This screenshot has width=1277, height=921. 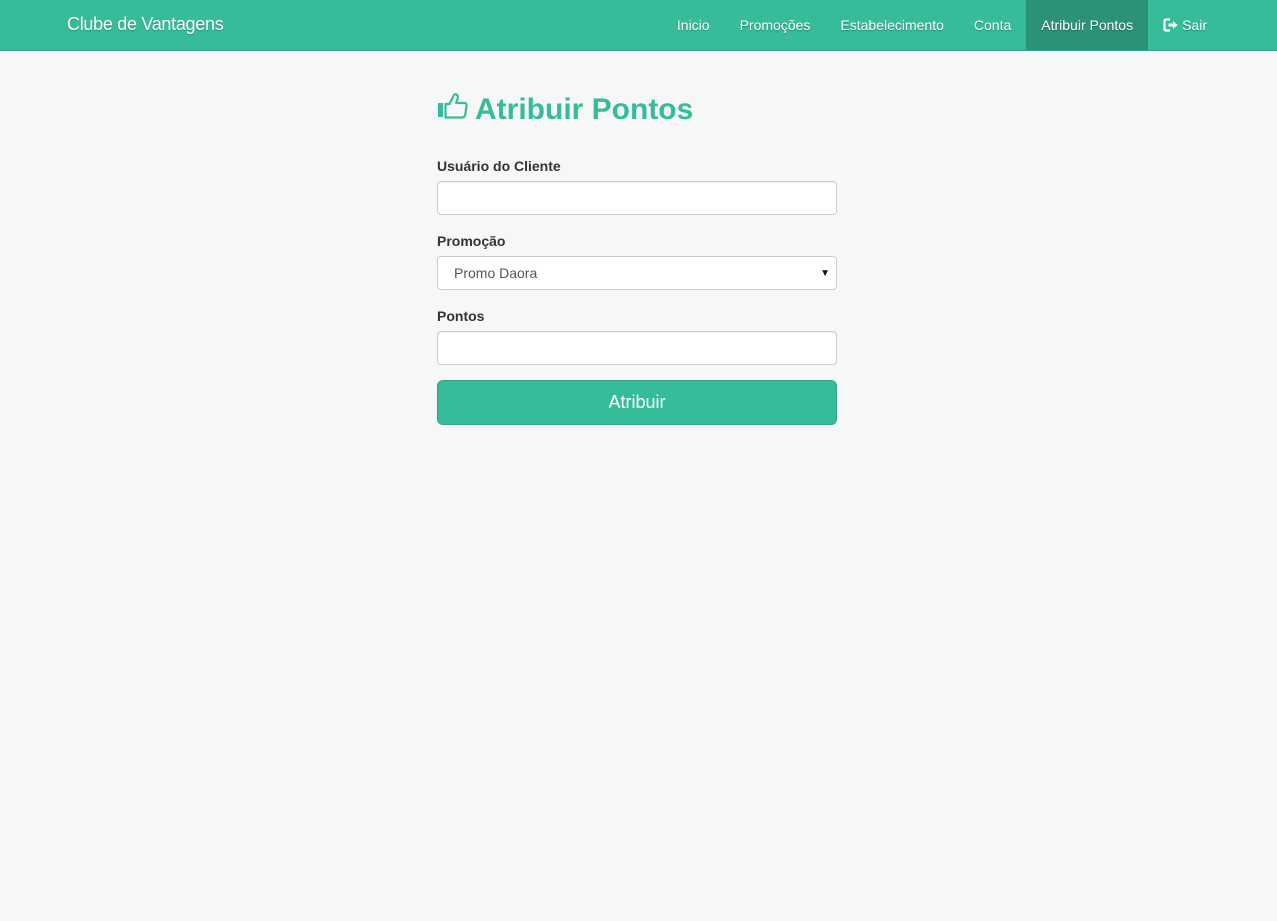 I want to click on pontos-group: Pontos, so click(x=637, y=336).